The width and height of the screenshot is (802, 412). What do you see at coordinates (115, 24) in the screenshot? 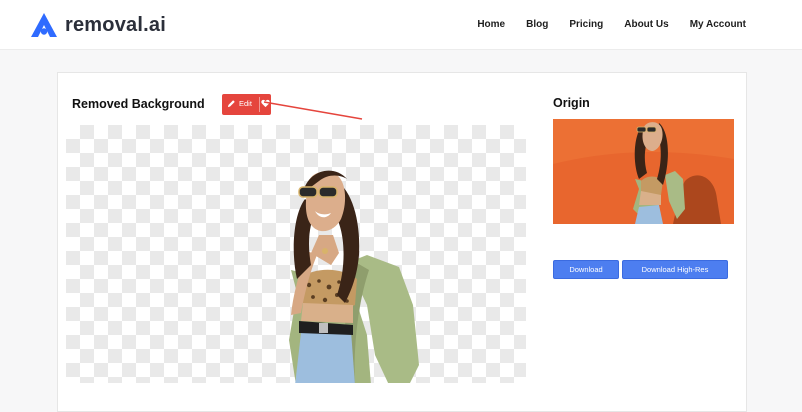
I see `brand-name: removal.ai` at bounding box center [115, 24].